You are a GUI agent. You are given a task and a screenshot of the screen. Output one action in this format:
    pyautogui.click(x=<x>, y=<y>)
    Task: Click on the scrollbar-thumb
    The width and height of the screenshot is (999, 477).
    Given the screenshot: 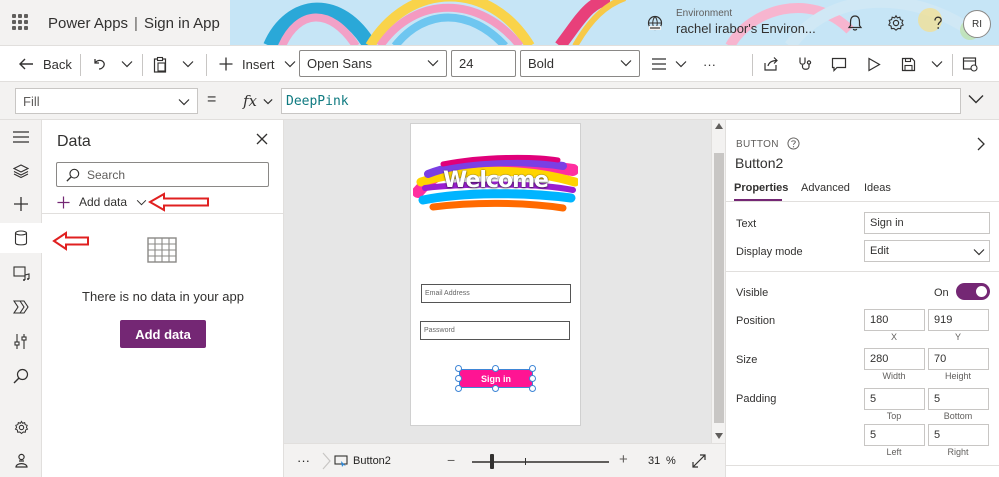 What is the action you would take?
    pyautogui.click(x=719, y=288)
    